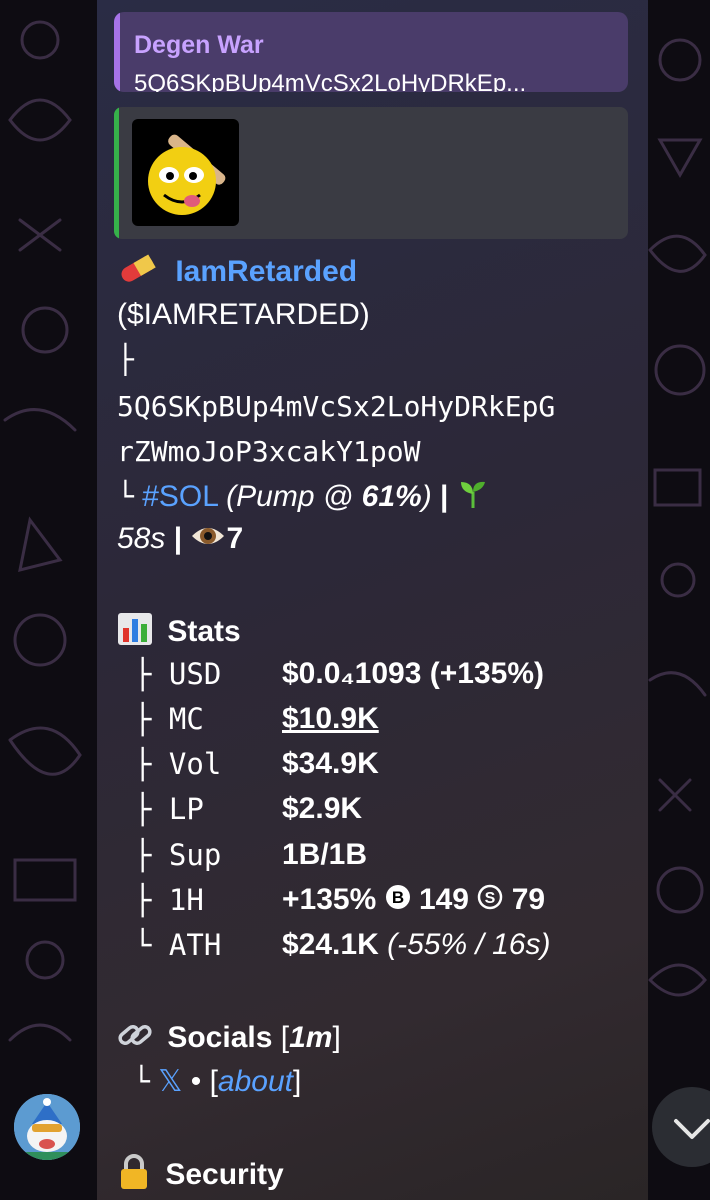 The width and height of the screenshot is (710, 1200). Describe the element at coordinates (134, 1176) in the screenshot. I see `lock-icon` at that location.